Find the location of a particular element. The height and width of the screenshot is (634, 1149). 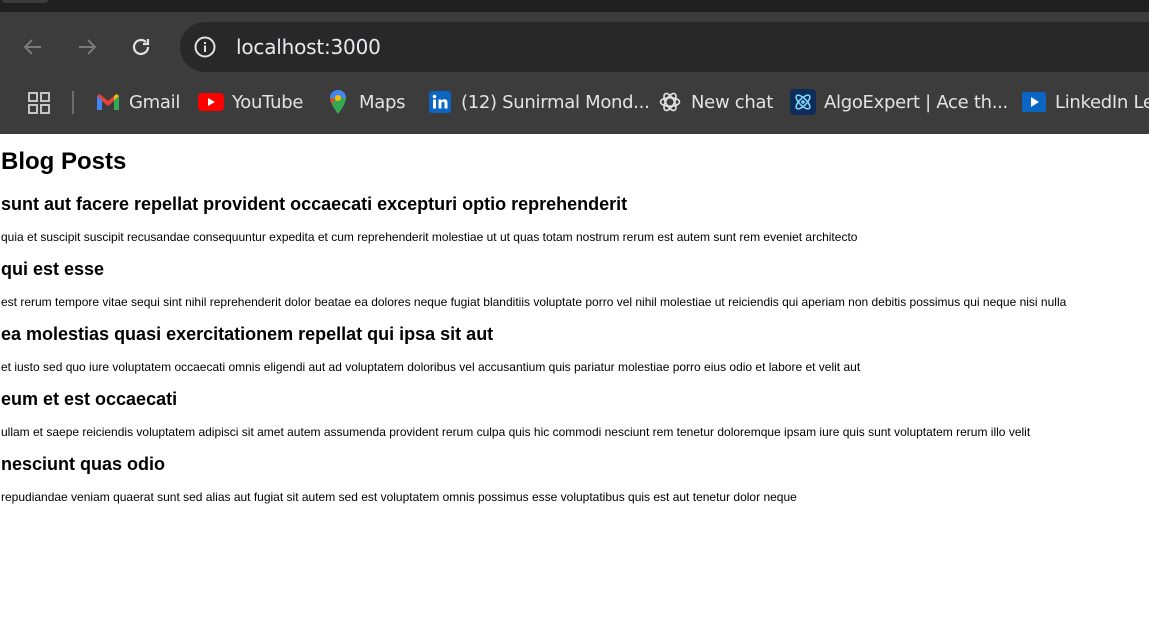

gmail-icon is located at coordinates (108, 102).